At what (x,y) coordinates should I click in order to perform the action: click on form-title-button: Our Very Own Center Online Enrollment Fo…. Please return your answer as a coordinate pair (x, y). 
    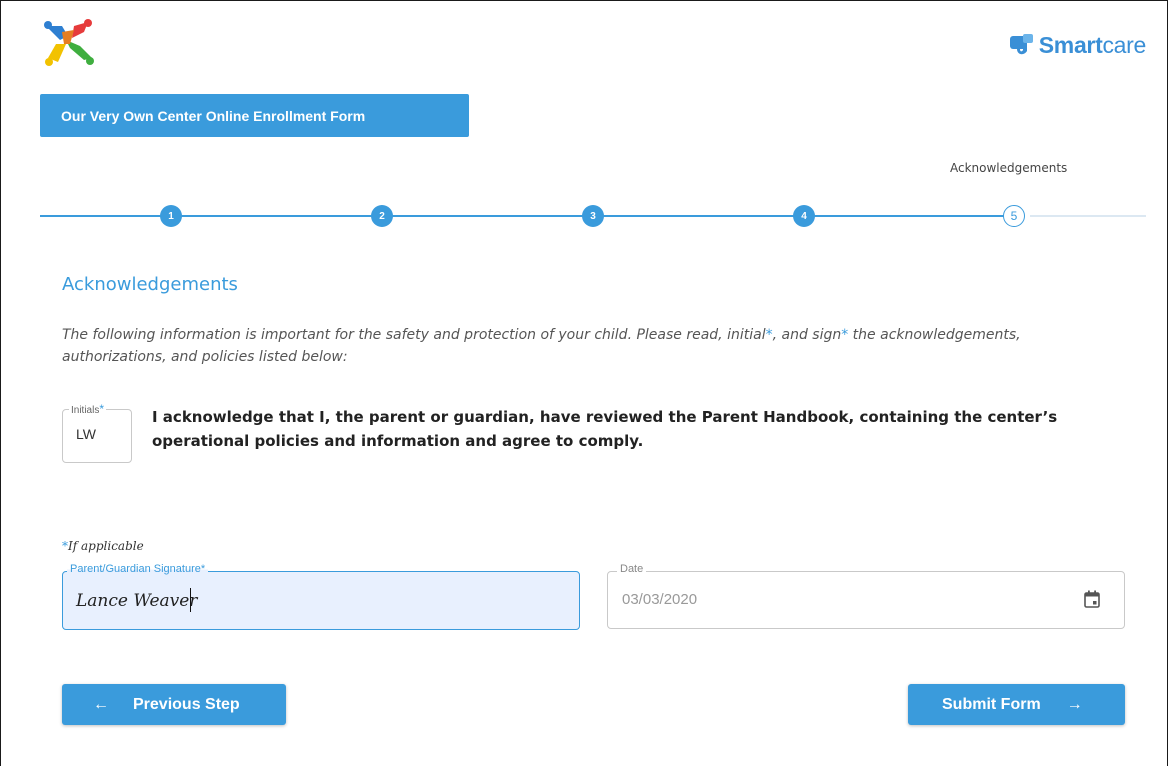
    Looking at the image, I should click on (254, 115).